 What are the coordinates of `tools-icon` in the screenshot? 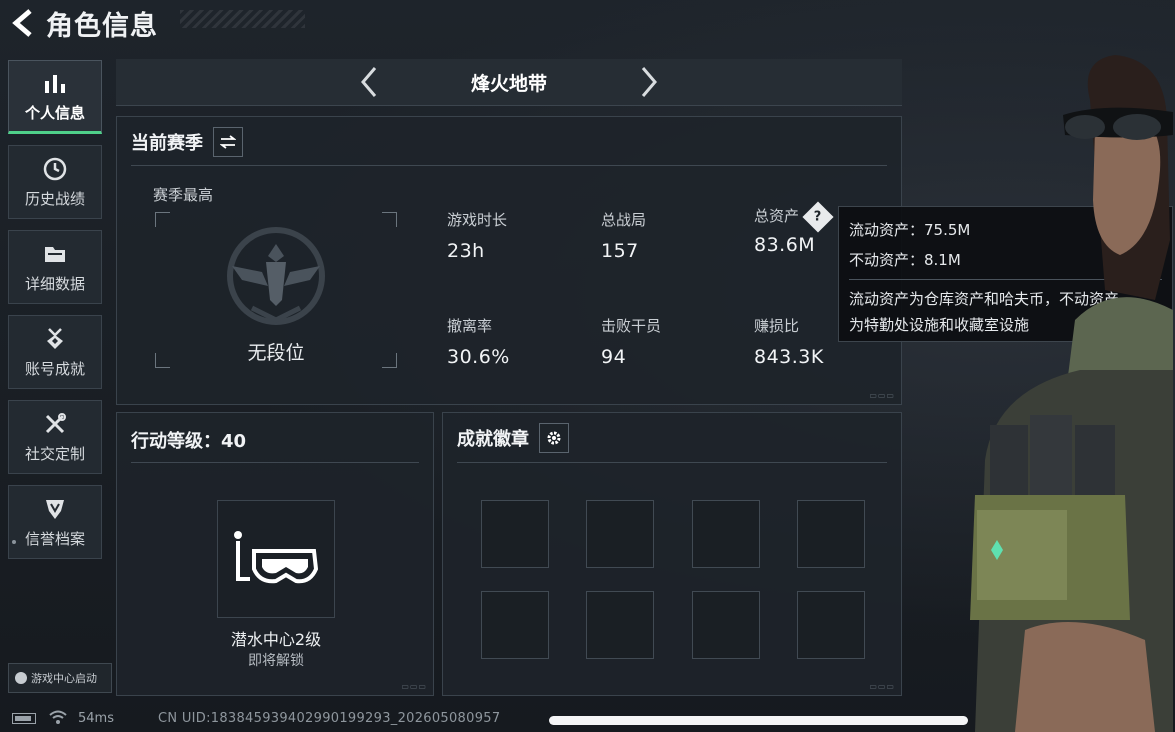 It's located at (55, 424).